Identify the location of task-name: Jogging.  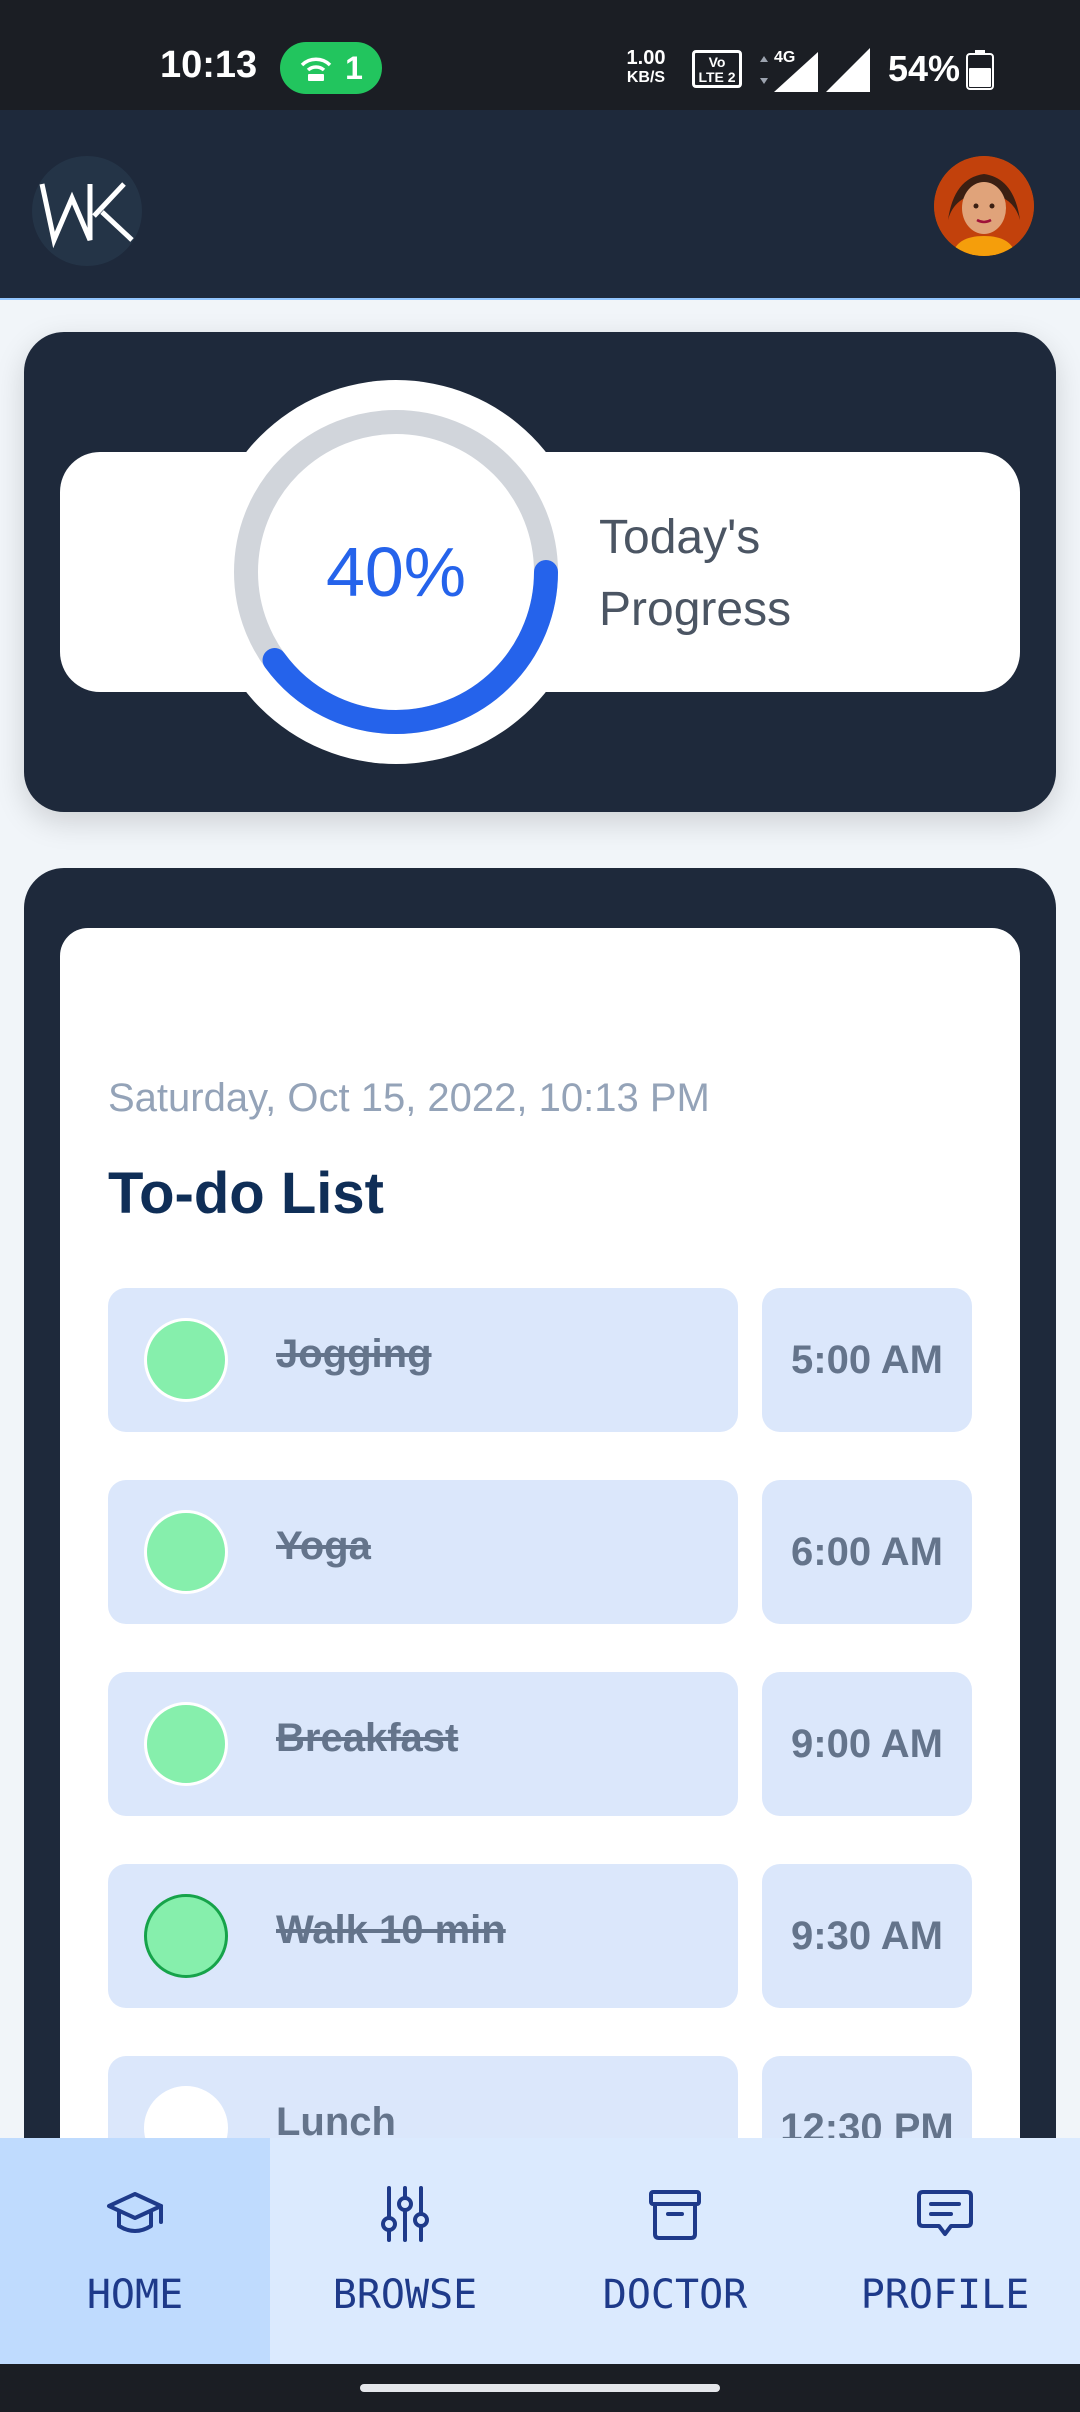
(354, 1354).